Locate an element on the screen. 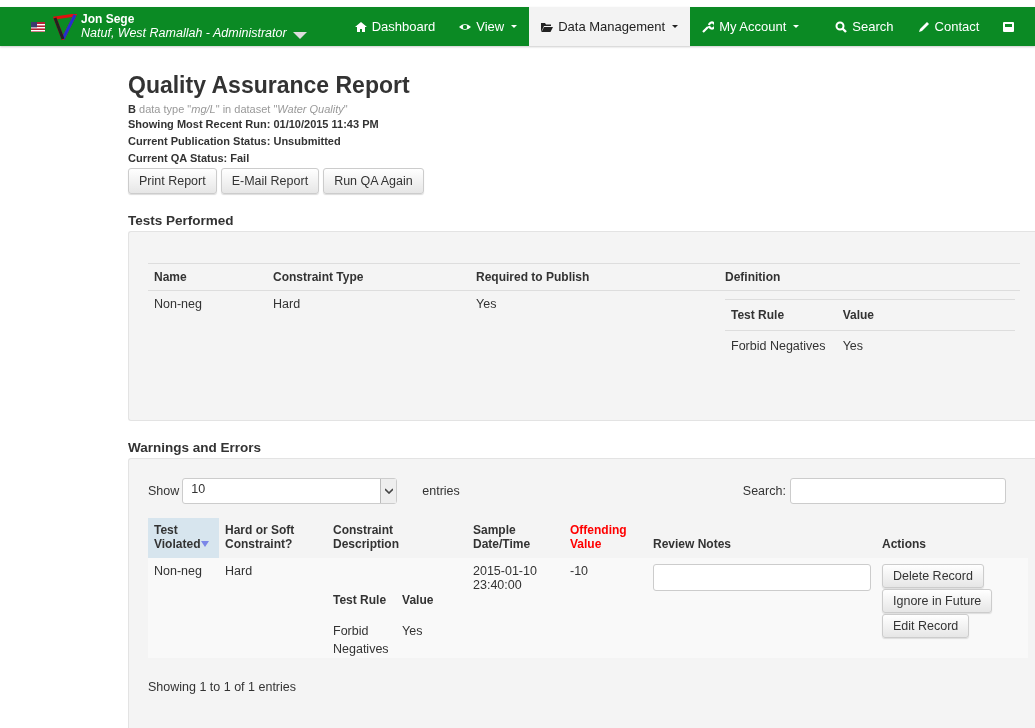 This screenshot has height=728, width=1035. report-button: Print Report is located at coordinates (172, 181).